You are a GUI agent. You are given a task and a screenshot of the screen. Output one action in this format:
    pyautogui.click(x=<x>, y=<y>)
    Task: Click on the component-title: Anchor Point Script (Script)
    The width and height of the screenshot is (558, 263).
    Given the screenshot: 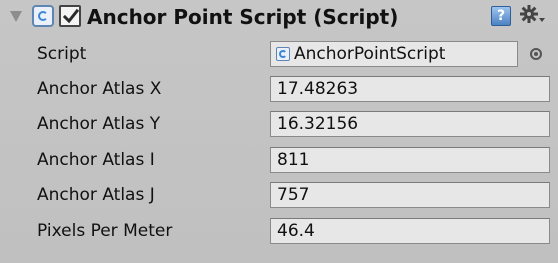 What is the action you would take?
    pyautogui.click(x=243, y=17)
    